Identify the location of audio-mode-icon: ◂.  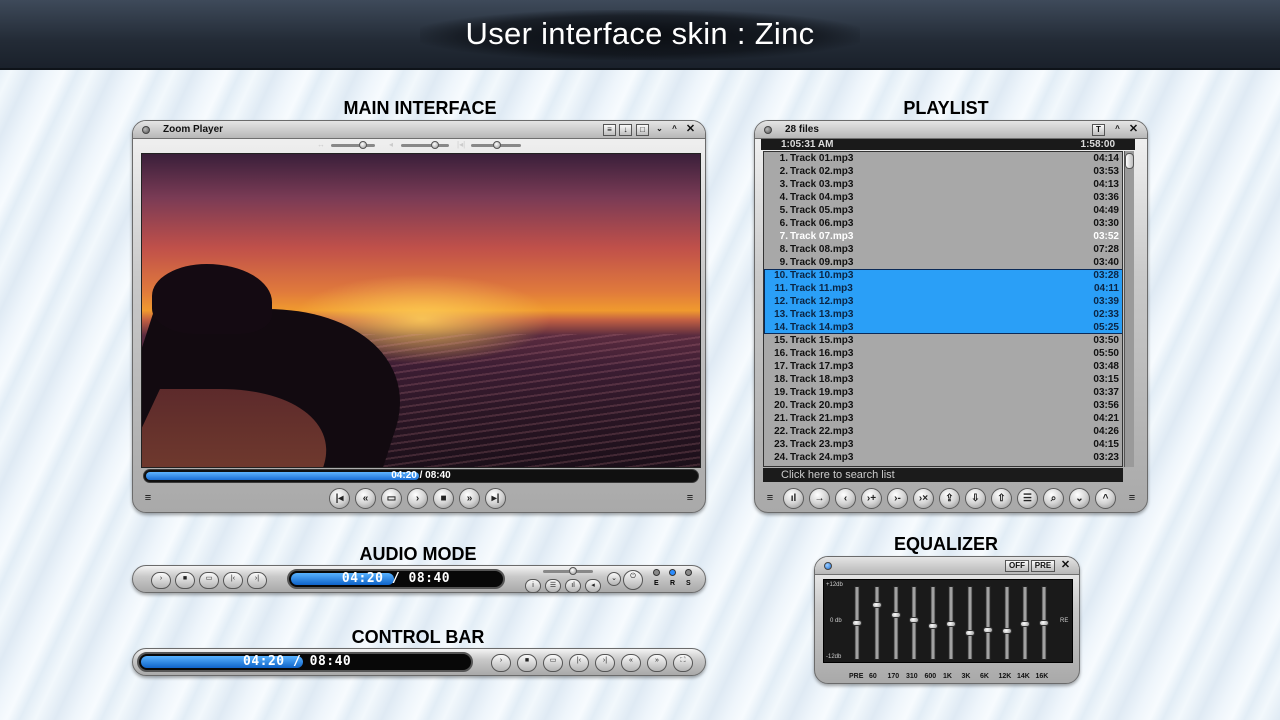
(593, 586).